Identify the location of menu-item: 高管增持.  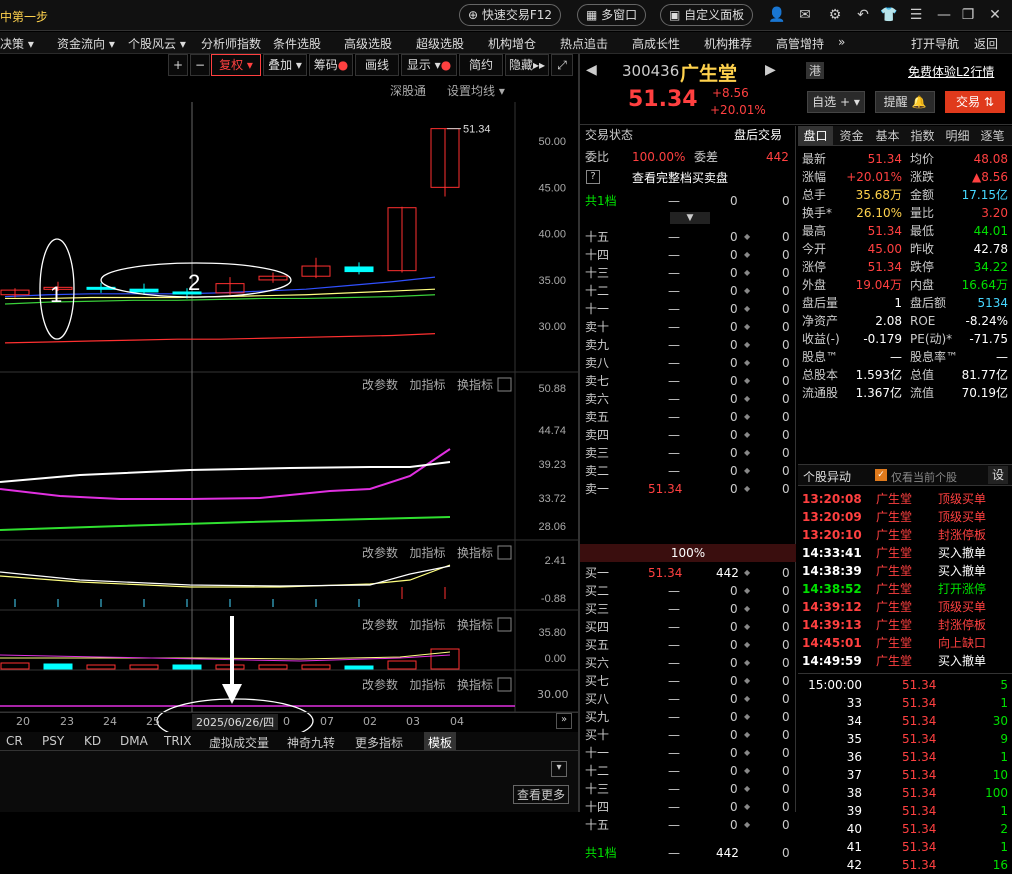
(800, 43).